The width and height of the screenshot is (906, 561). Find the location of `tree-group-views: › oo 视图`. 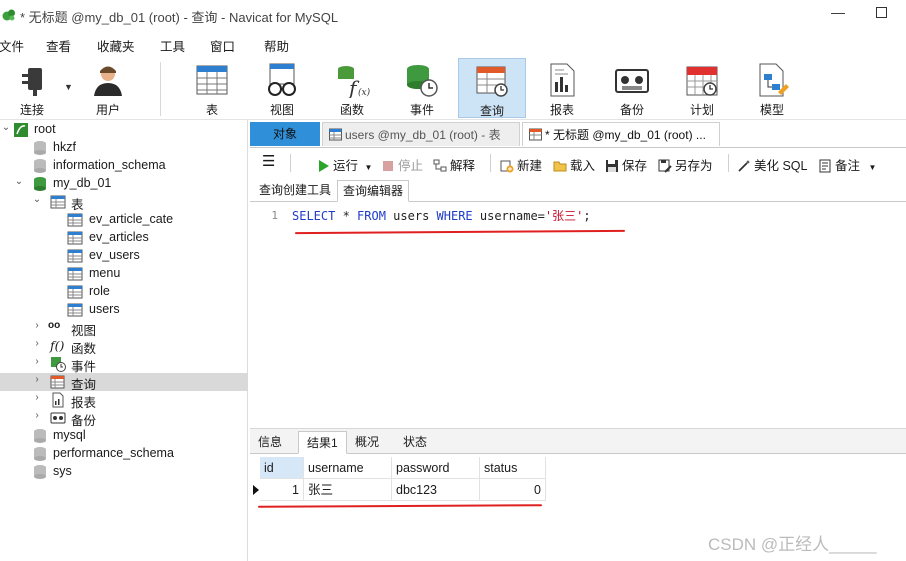

tree-group-views: › oo 视图 is located at coordinates (124, 328).